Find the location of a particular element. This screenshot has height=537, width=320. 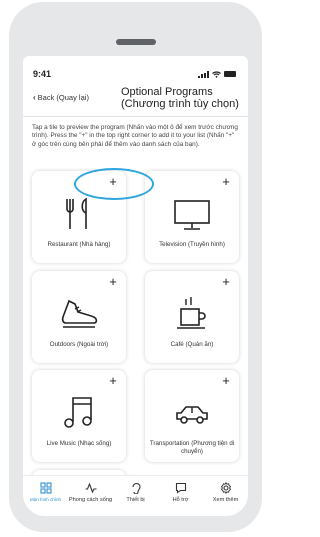

tile-label: Outdoors (Ngoài trời) is located at coordinates (79, 344).